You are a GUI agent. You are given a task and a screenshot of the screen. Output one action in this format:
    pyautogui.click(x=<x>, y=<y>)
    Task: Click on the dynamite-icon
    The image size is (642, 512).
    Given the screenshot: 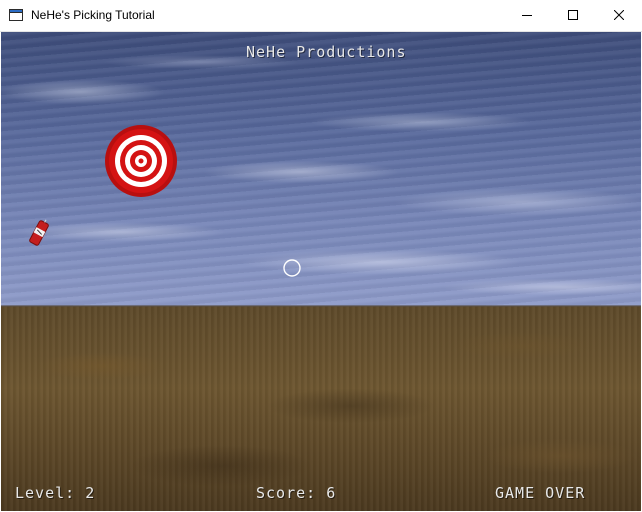 What is the action you would take?
    pyautogui.click(x=39, y=233)
    